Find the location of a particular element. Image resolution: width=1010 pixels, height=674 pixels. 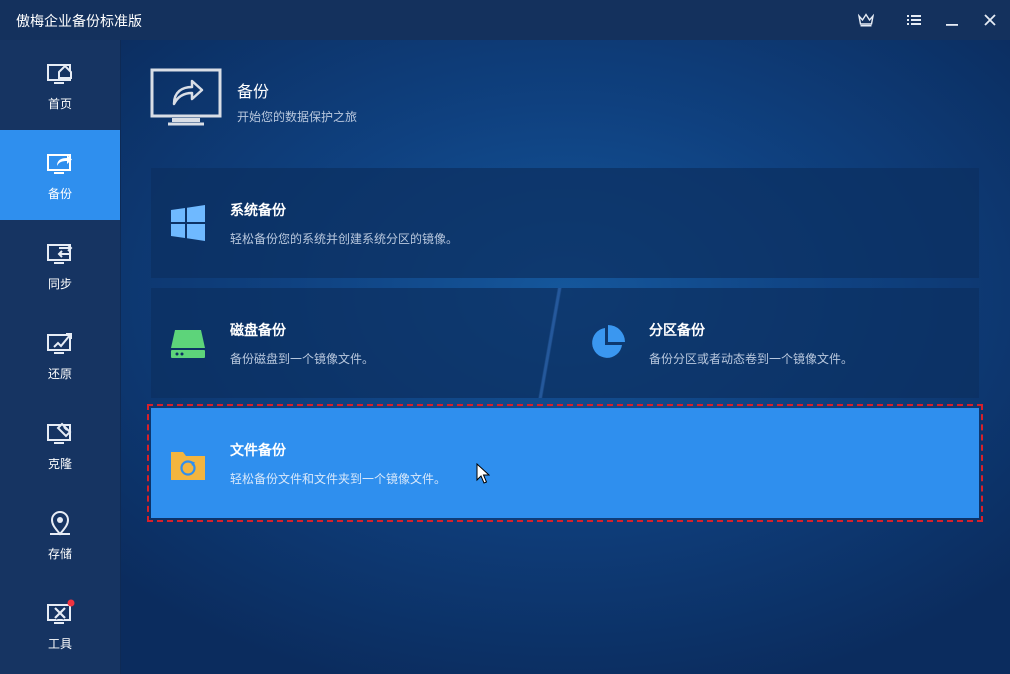

title-bar: 傲梅企业备份标准版 is located at coordinates (505, 20).